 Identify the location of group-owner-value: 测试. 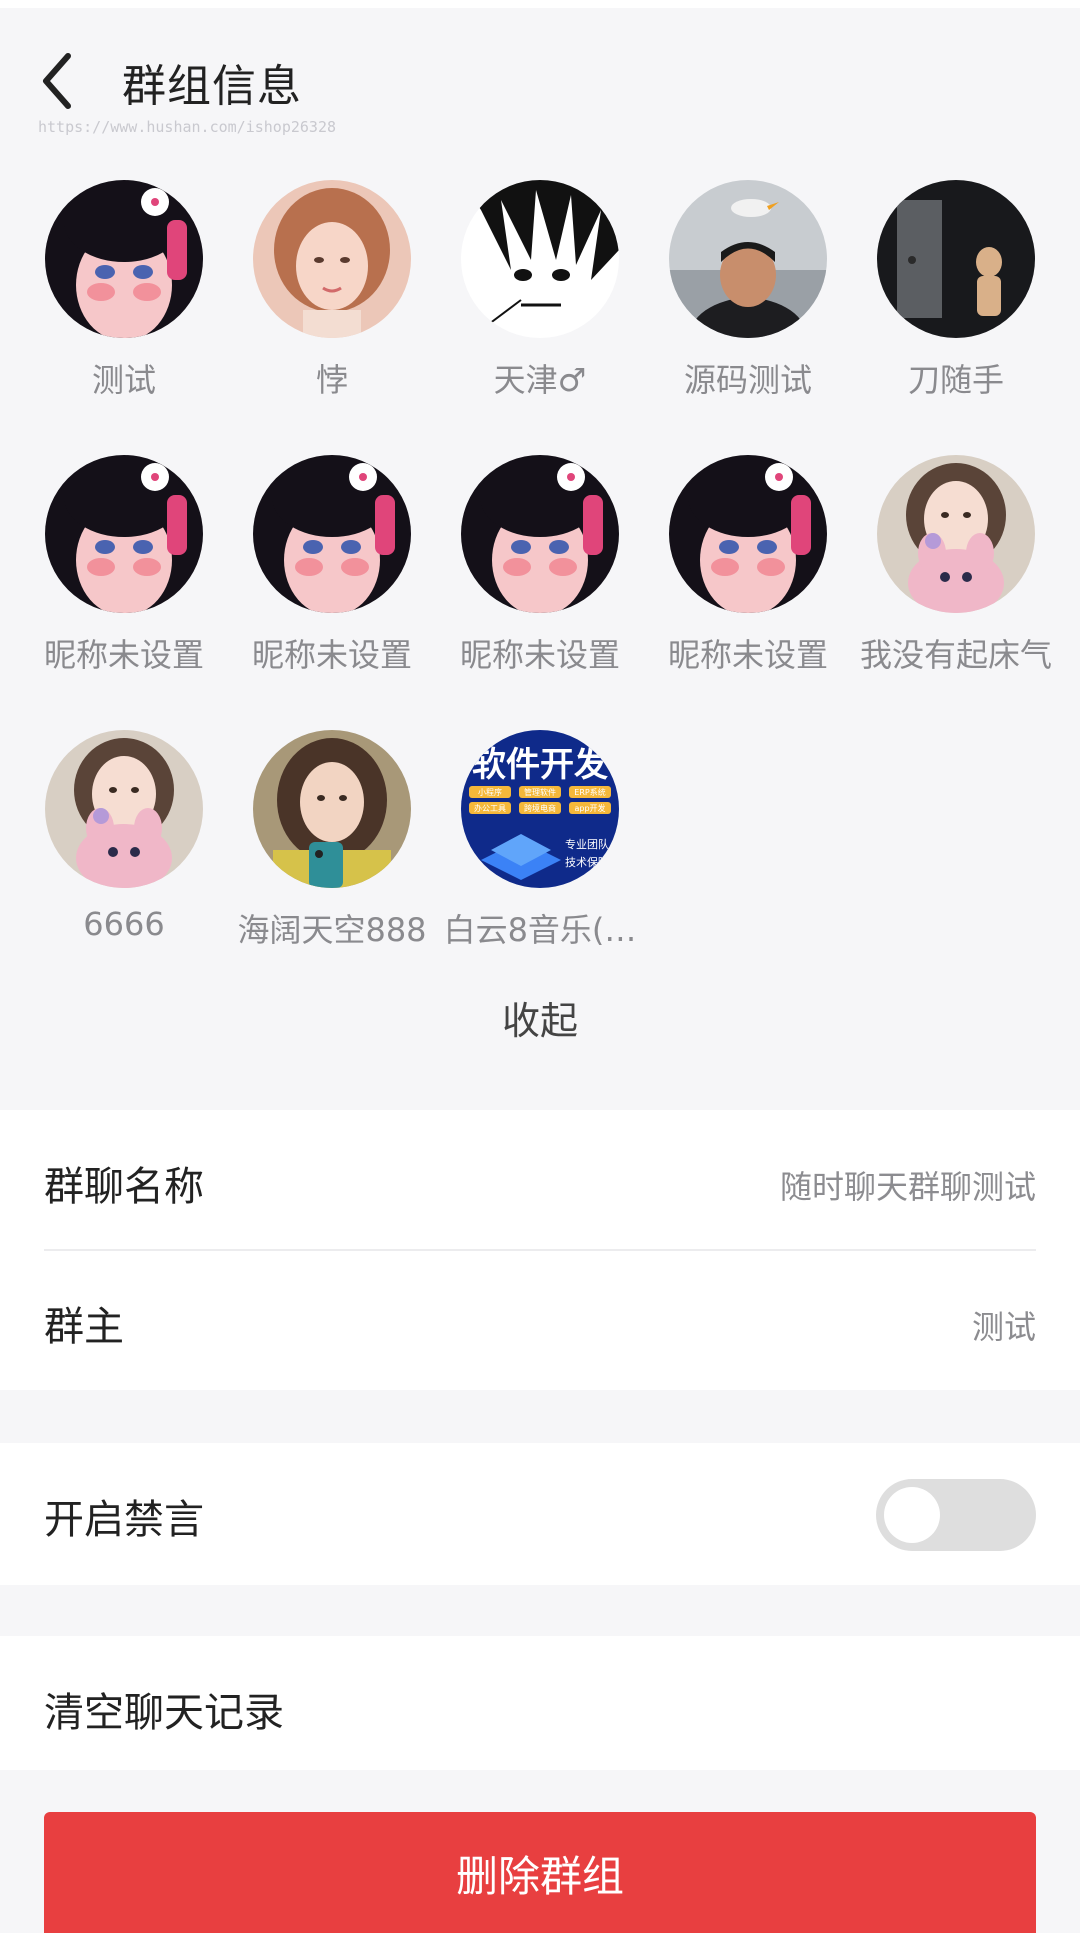
(1003, 1327).